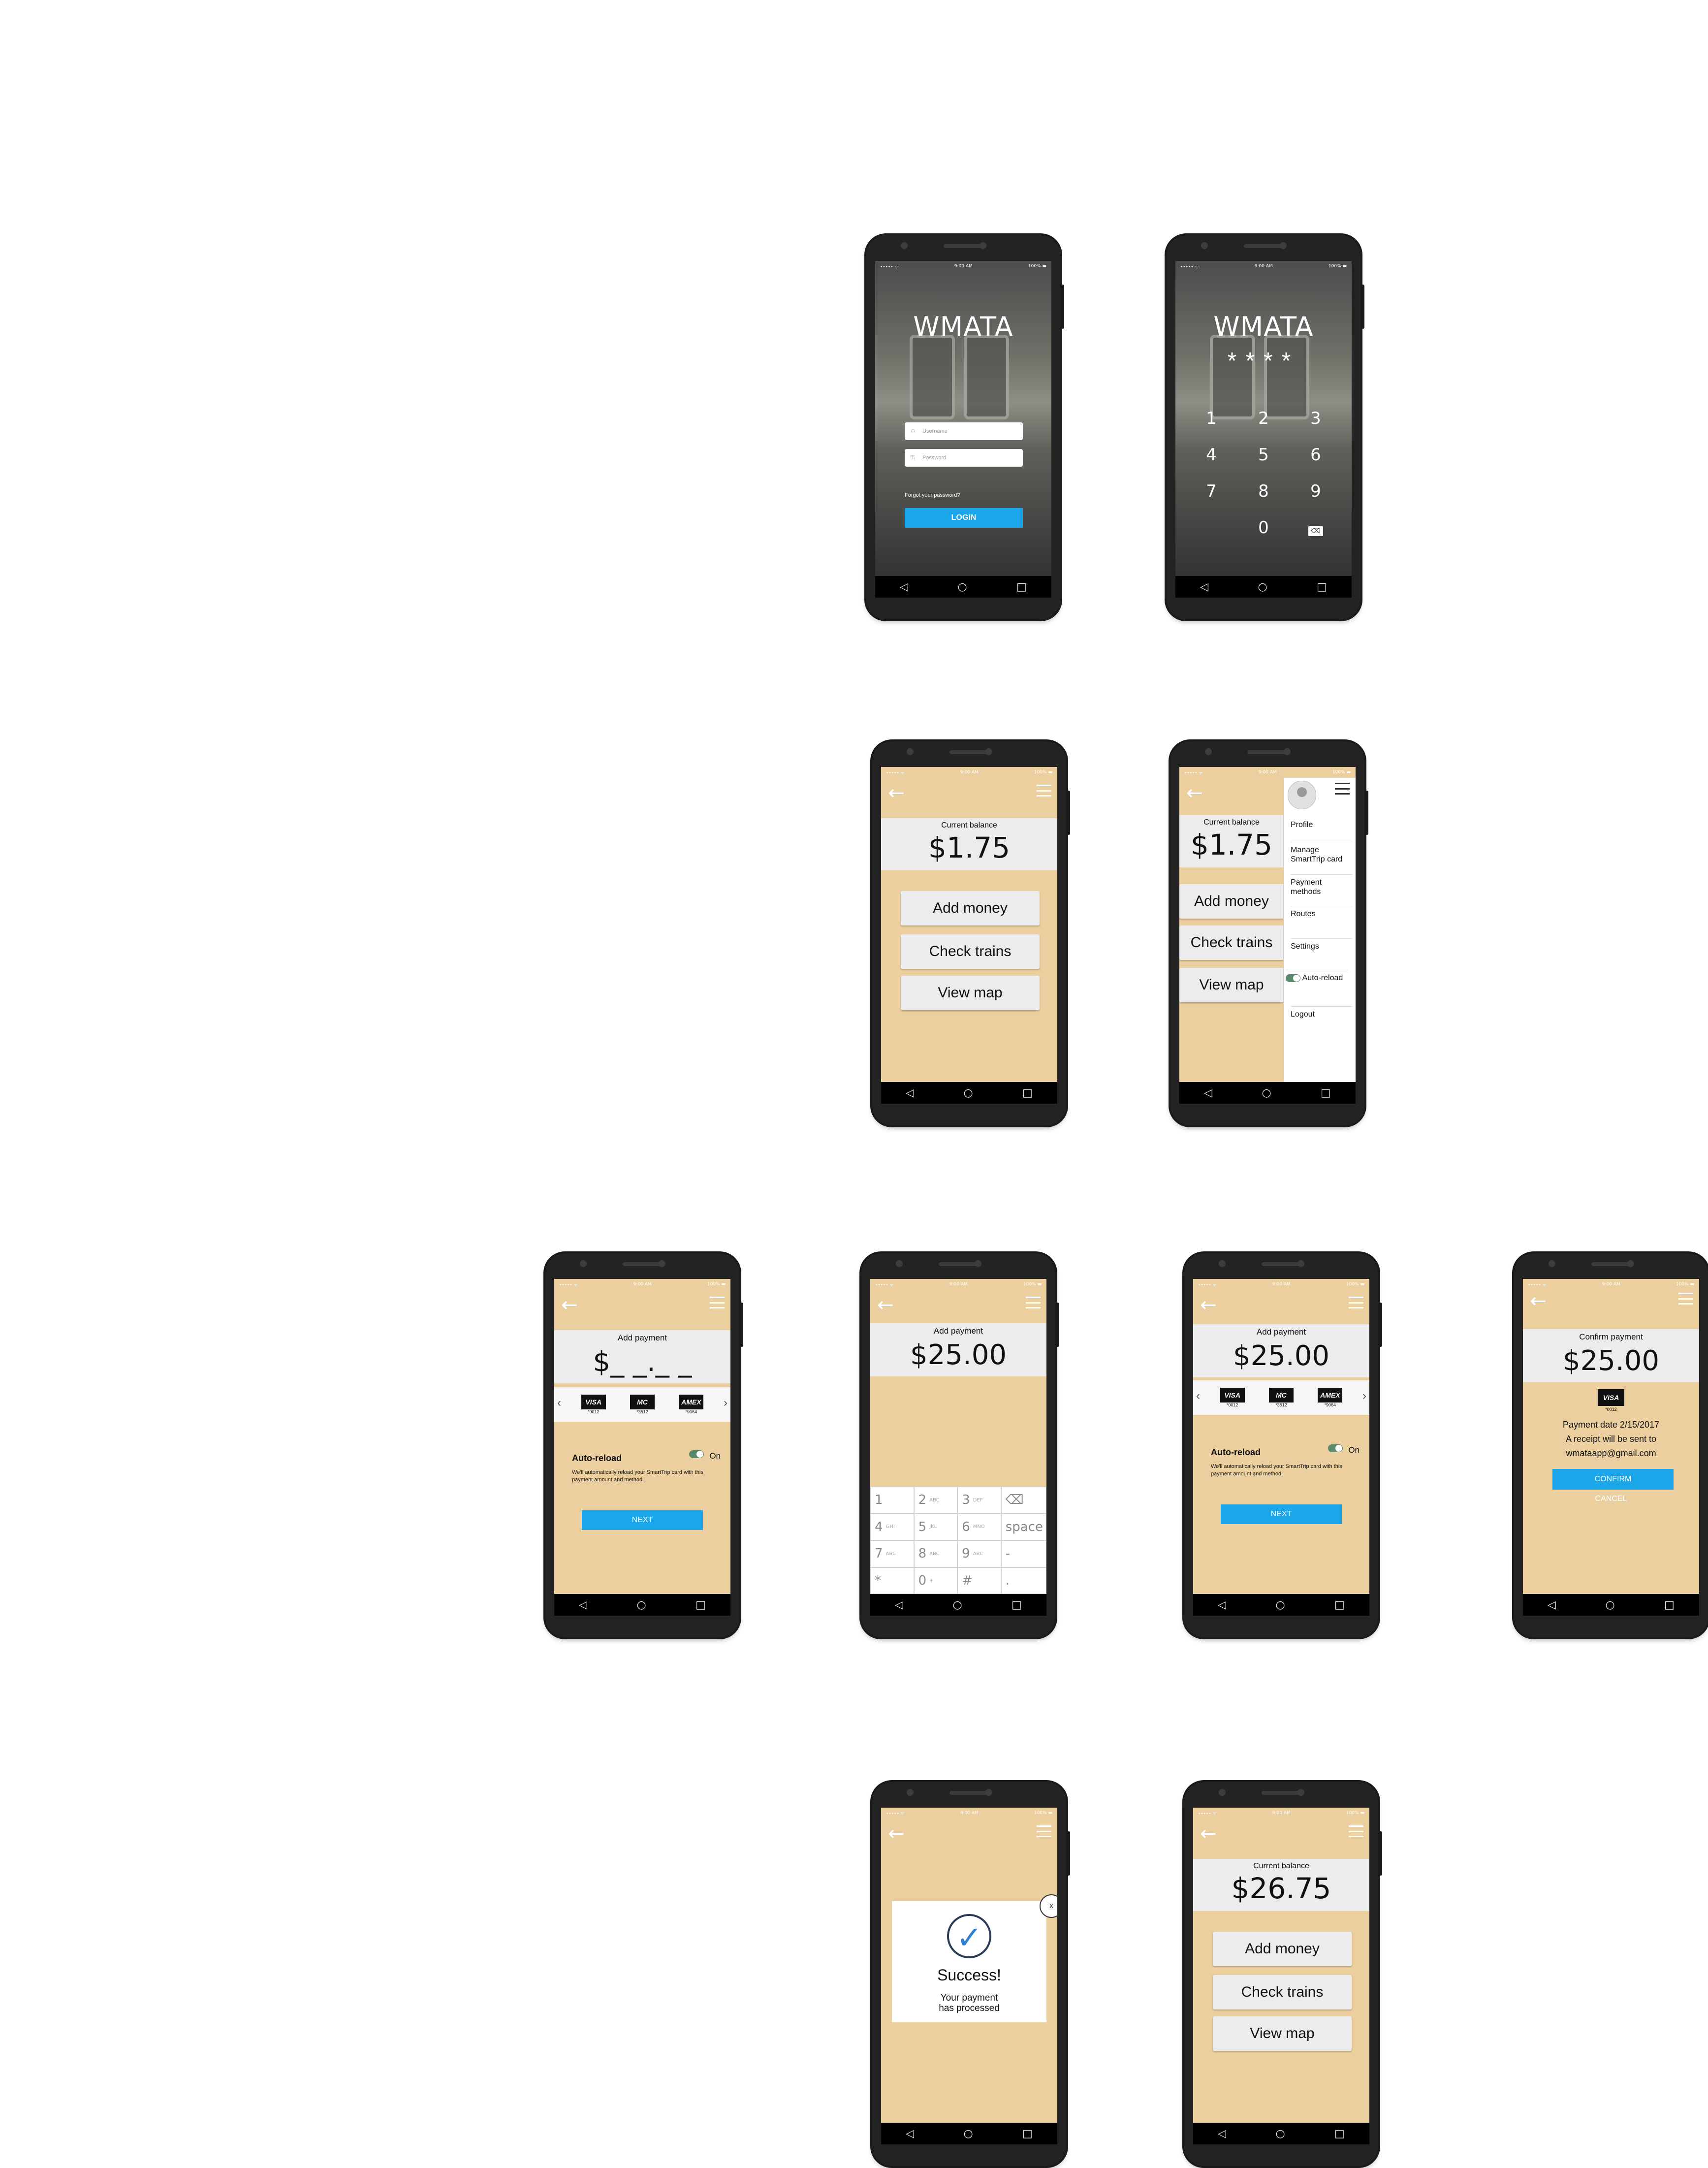 The image size is (1708, 2168). I want to click on pin-key: 6, so click(1316, 455).